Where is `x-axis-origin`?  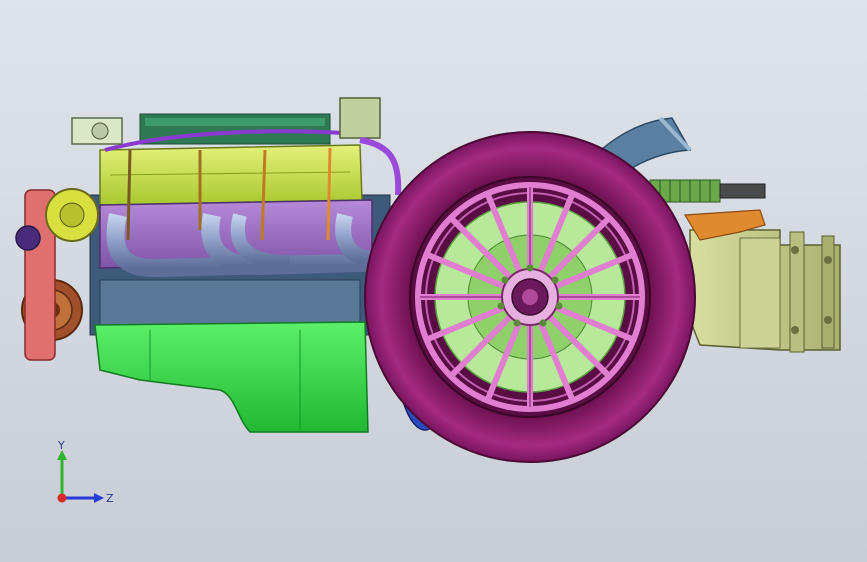 x-axis-origin is located at coordinates (62, 498).